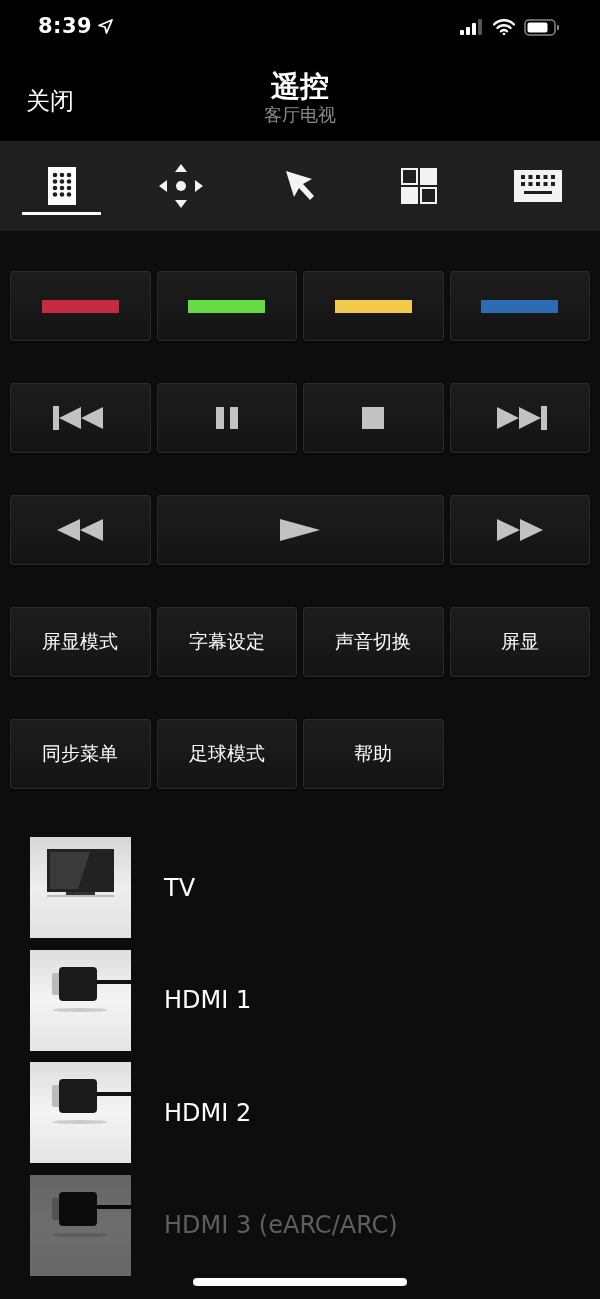 The height and width of the screenshot is (1299, 600). I want to click on function-button: 声音切换, so click(373, 642).